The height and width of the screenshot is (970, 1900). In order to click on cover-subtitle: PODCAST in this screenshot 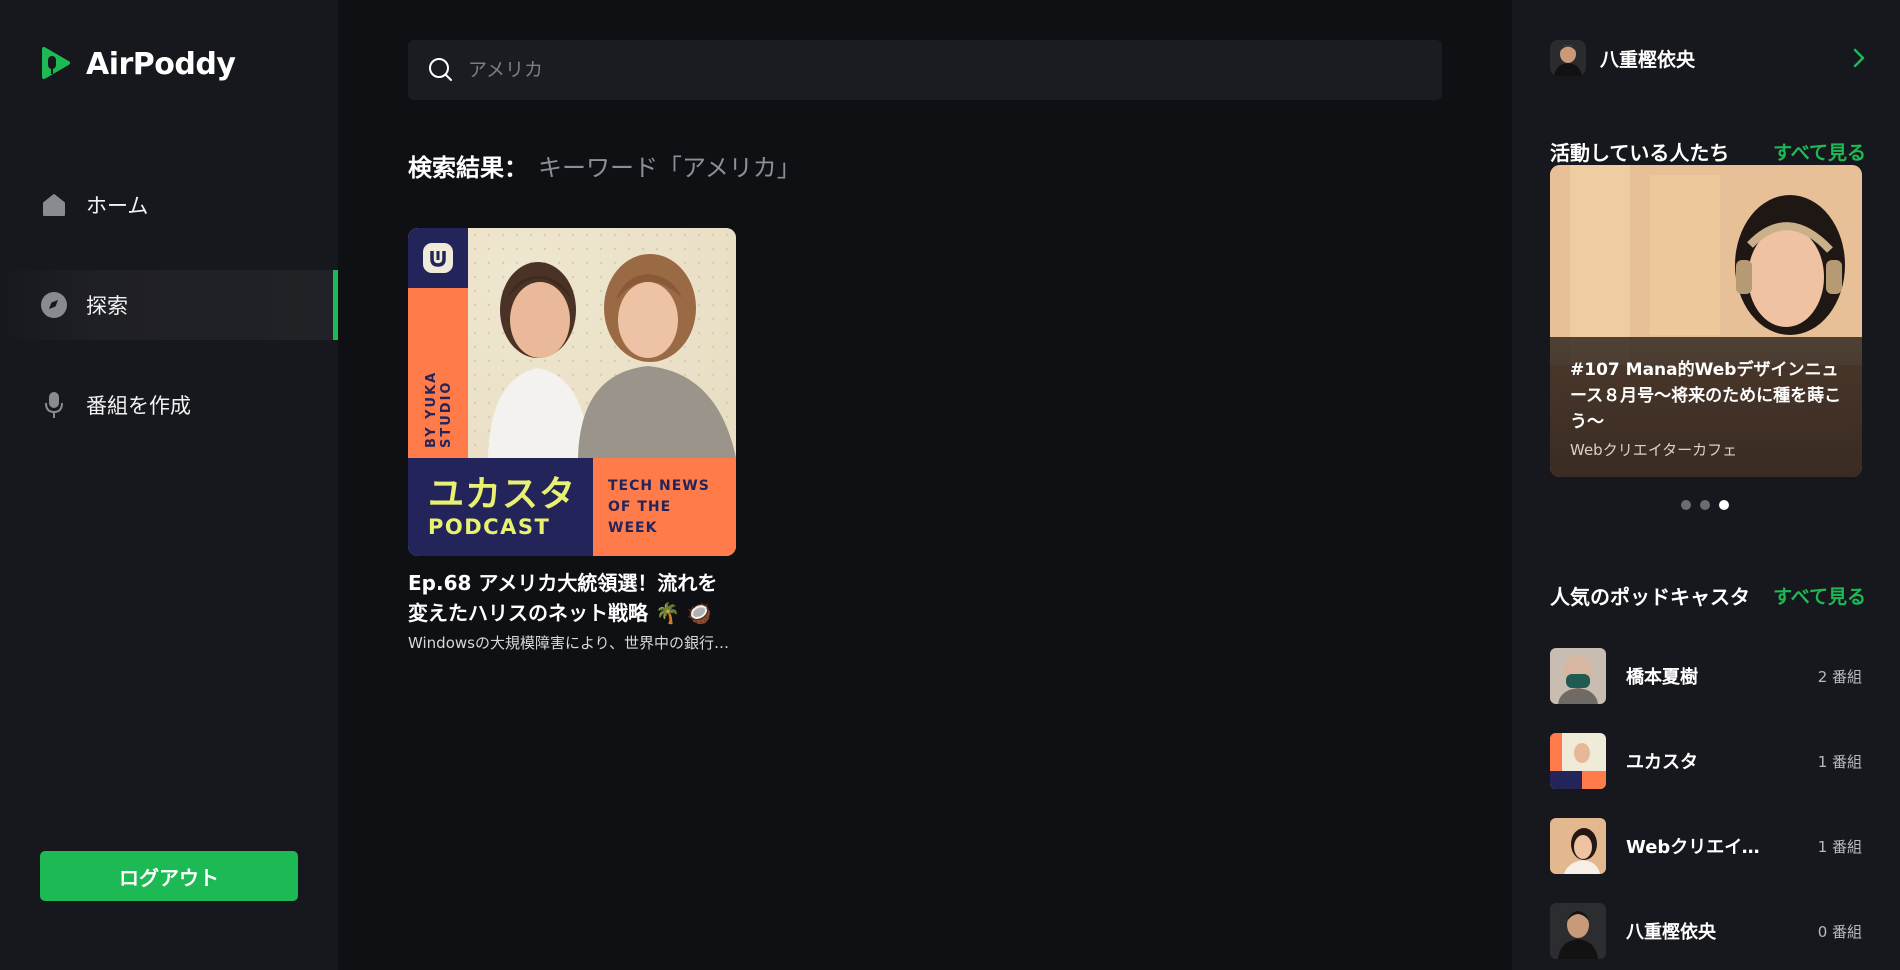, I will do `click(489, 527)`.